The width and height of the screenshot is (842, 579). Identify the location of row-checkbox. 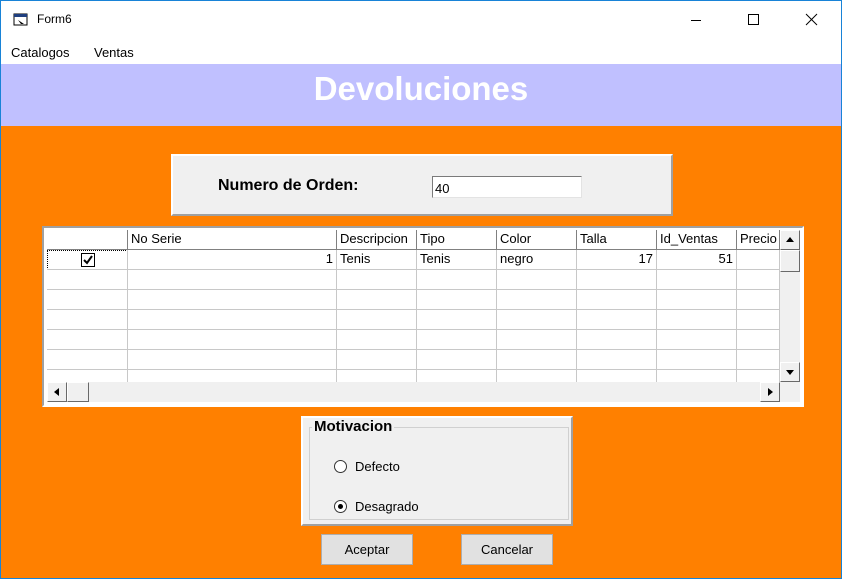
(88, 260).